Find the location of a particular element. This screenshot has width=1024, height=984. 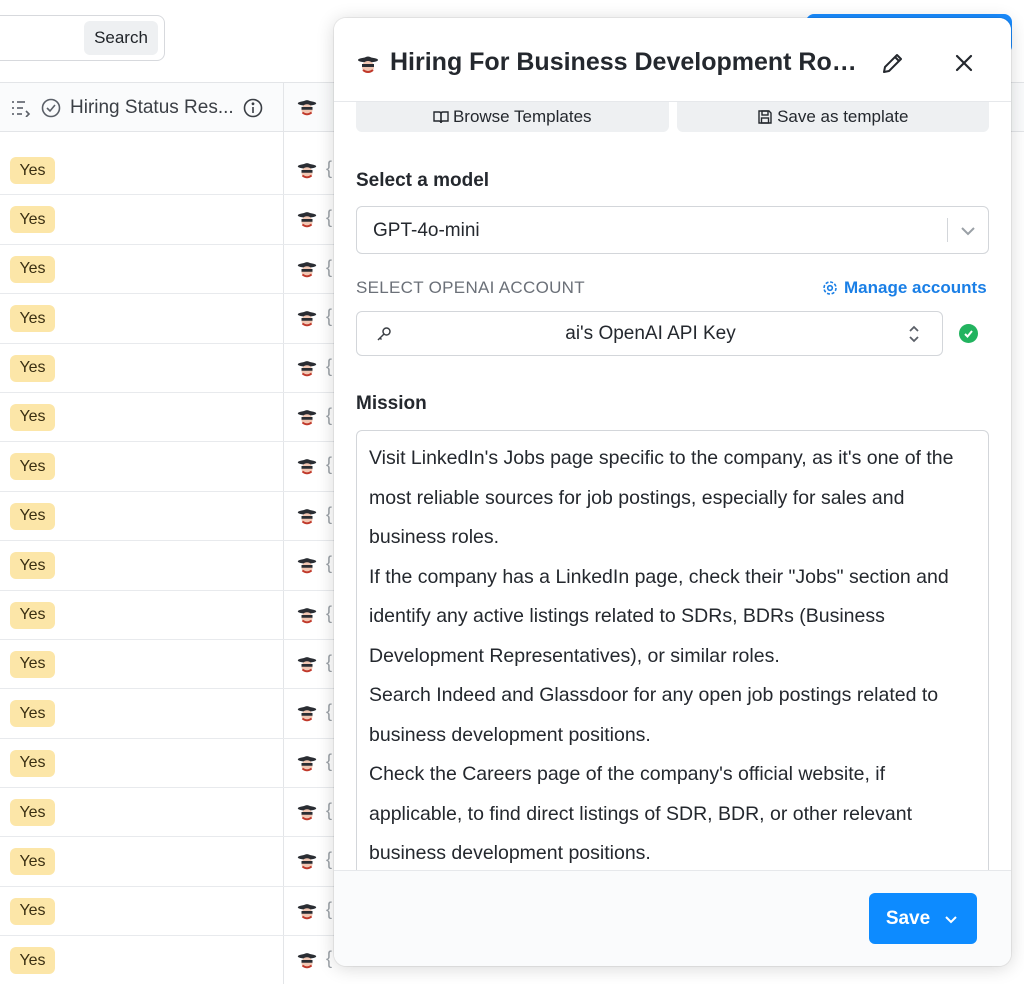

model-select-value: GPT-4o-mini is located at coordinates (426, 230).